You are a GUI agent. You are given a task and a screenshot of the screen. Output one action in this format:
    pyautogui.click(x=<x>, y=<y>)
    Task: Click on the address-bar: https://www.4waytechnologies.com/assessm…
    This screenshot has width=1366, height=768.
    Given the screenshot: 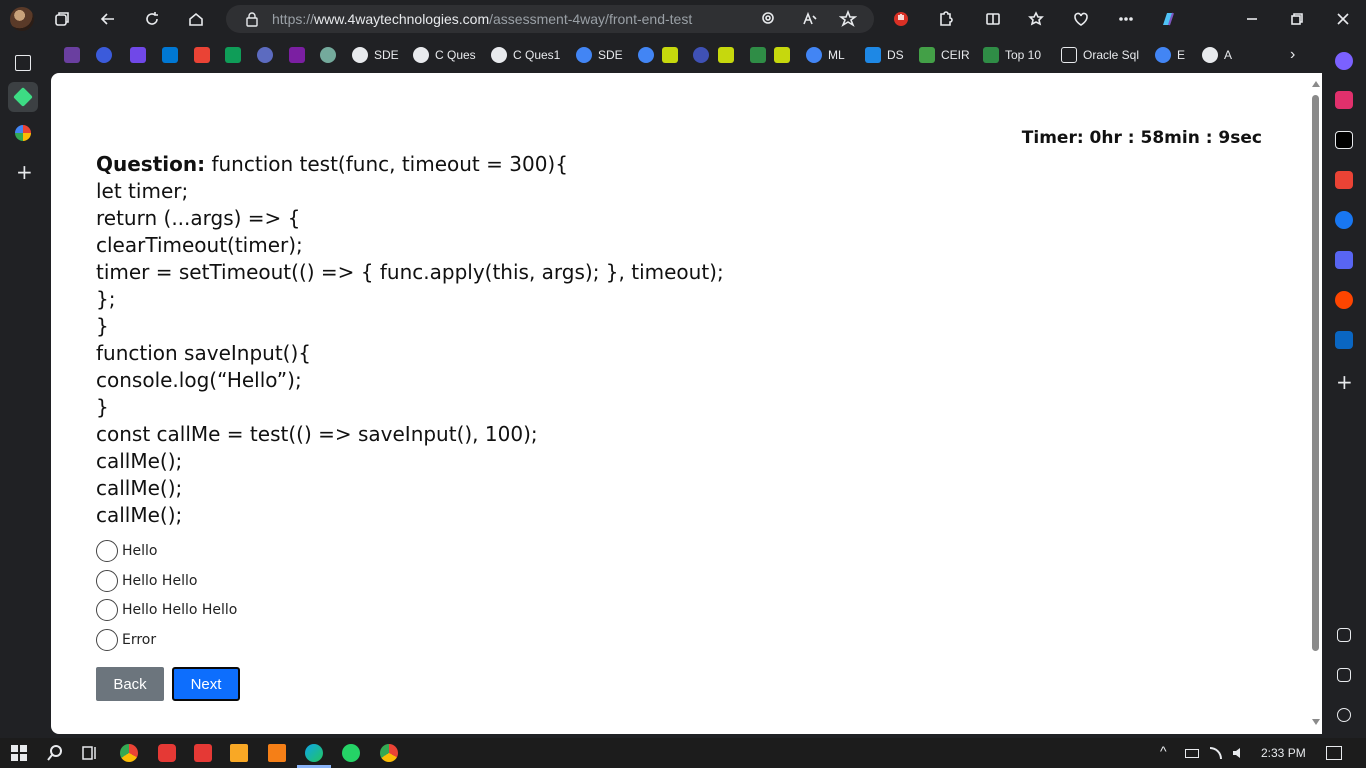 What is the action you would take?
    pyautogui.click(x=550, y=19)
    